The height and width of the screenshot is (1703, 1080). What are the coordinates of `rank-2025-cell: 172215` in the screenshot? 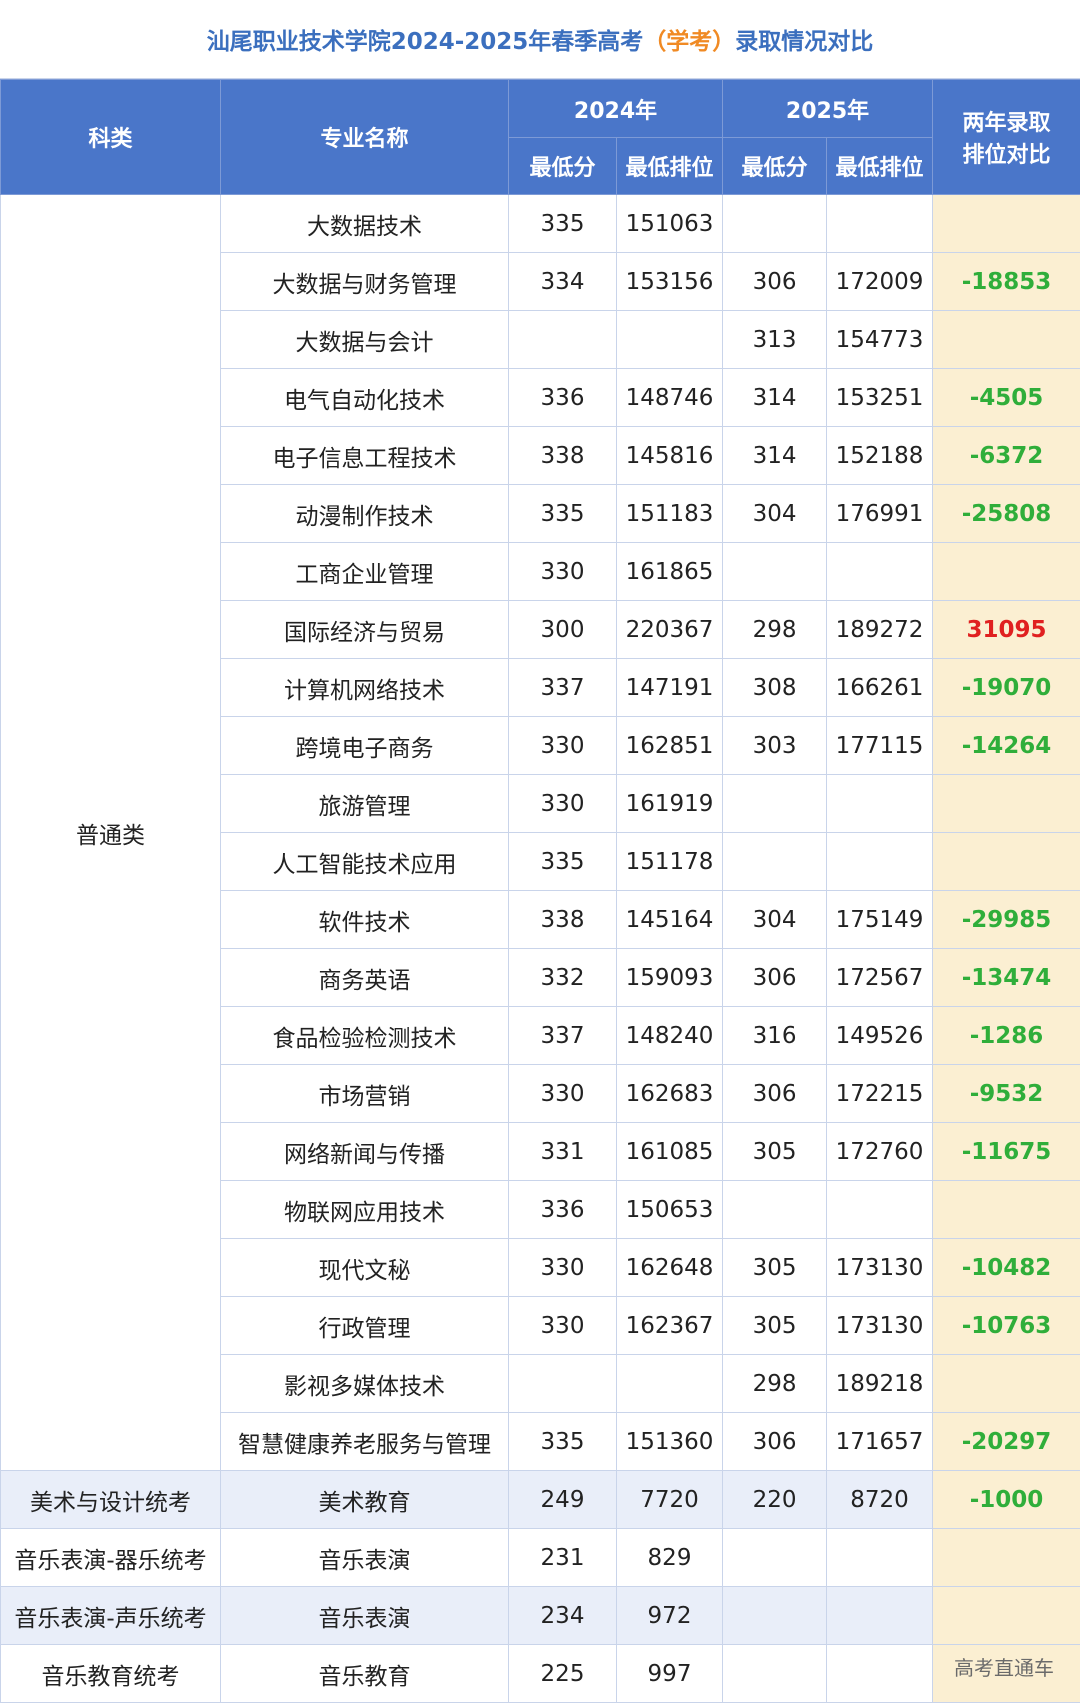 It's located at (880, 1093).